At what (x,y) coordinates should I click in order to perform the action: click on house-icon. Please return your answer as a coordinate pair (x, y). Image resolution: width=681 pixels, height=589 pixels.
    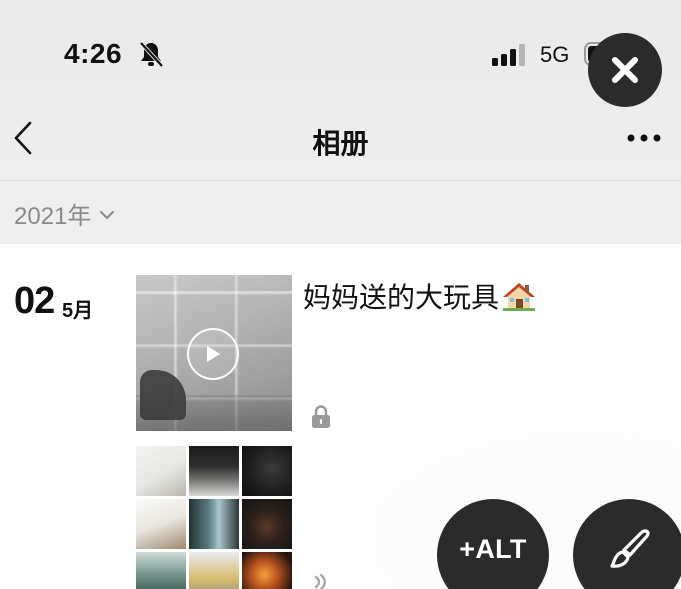
    Looking at the image, I should click on (519, 297).